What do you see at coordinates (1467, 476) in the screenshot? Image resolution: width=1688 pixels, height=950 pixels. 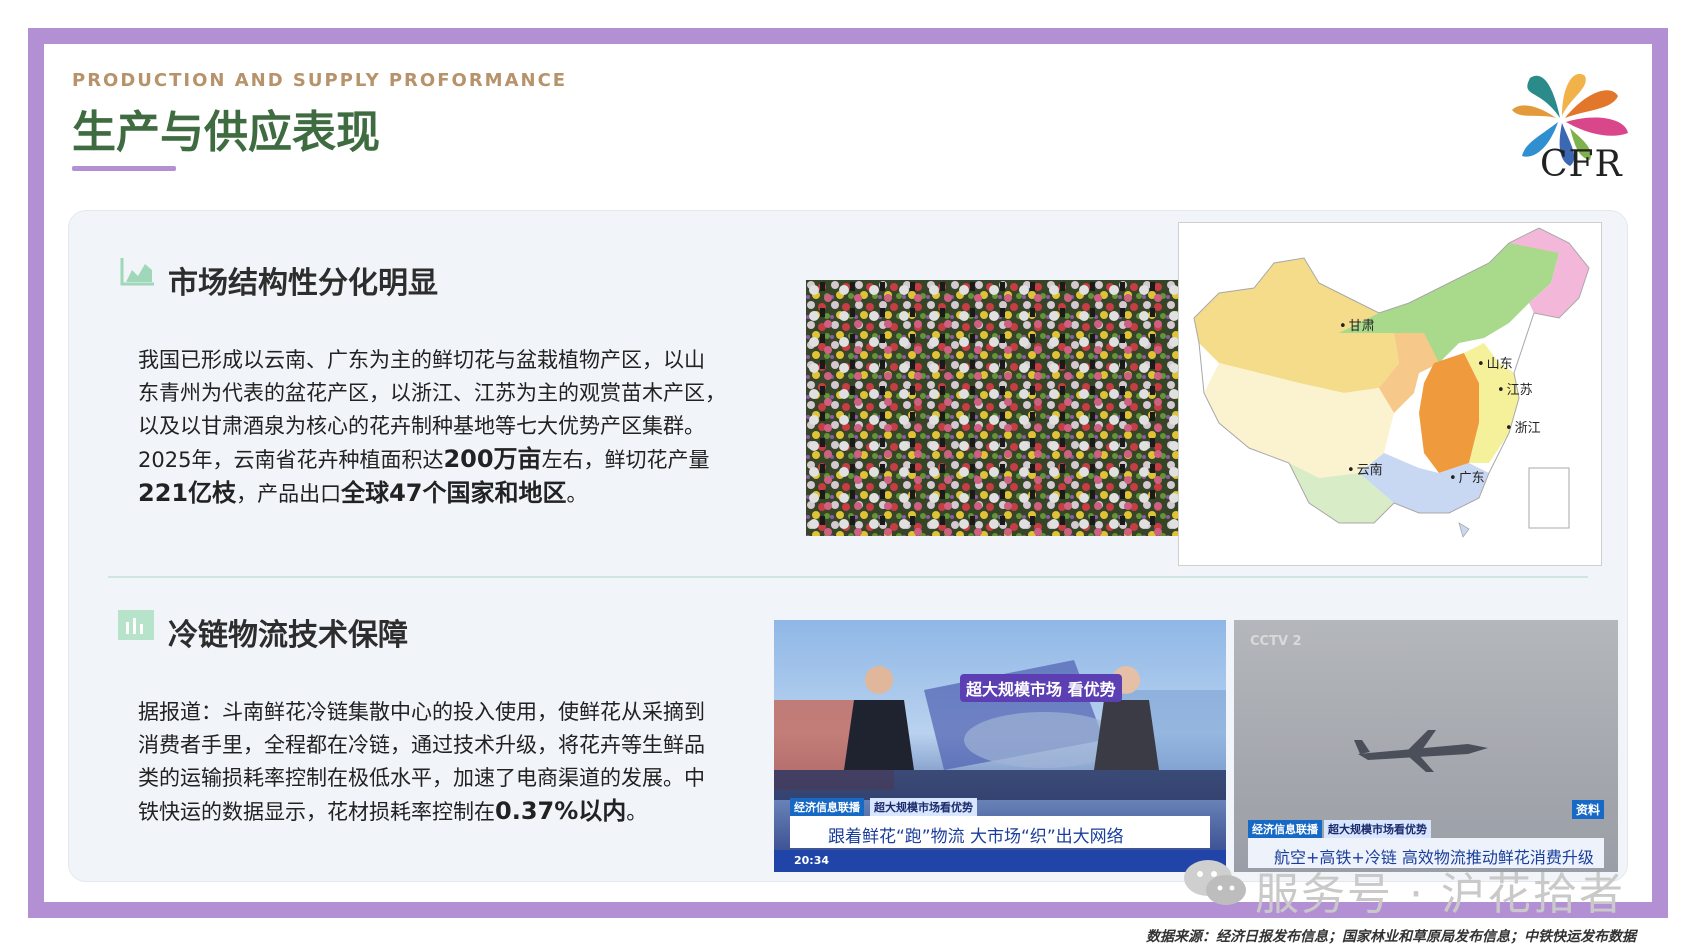 I see `map-label-guangdong: 广东` at bounding box center [1467, 476].